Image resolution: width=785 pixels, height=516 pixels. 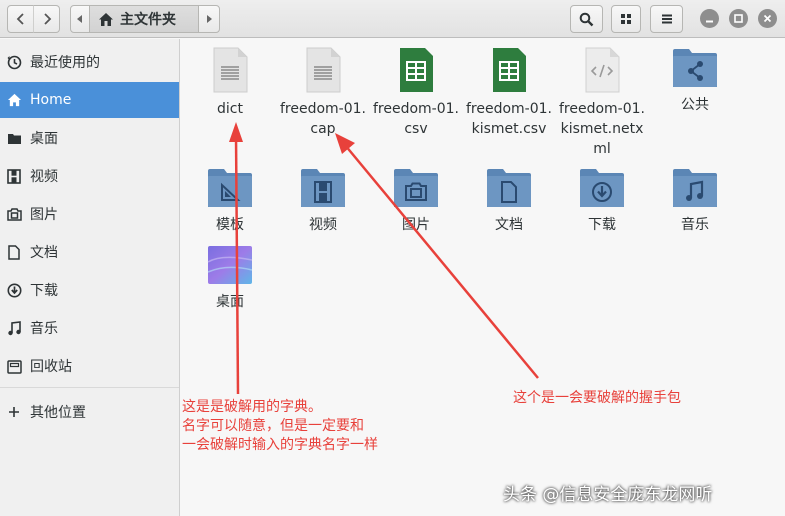 I want to click on file-name: 文档, so click(x=509, y=225).